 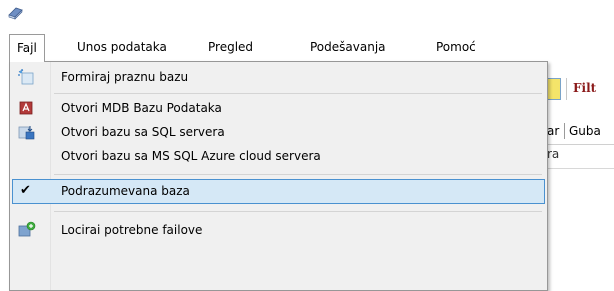 I want to click on menu-podesavanja: Podešavanja, so click(x=348, y=48).